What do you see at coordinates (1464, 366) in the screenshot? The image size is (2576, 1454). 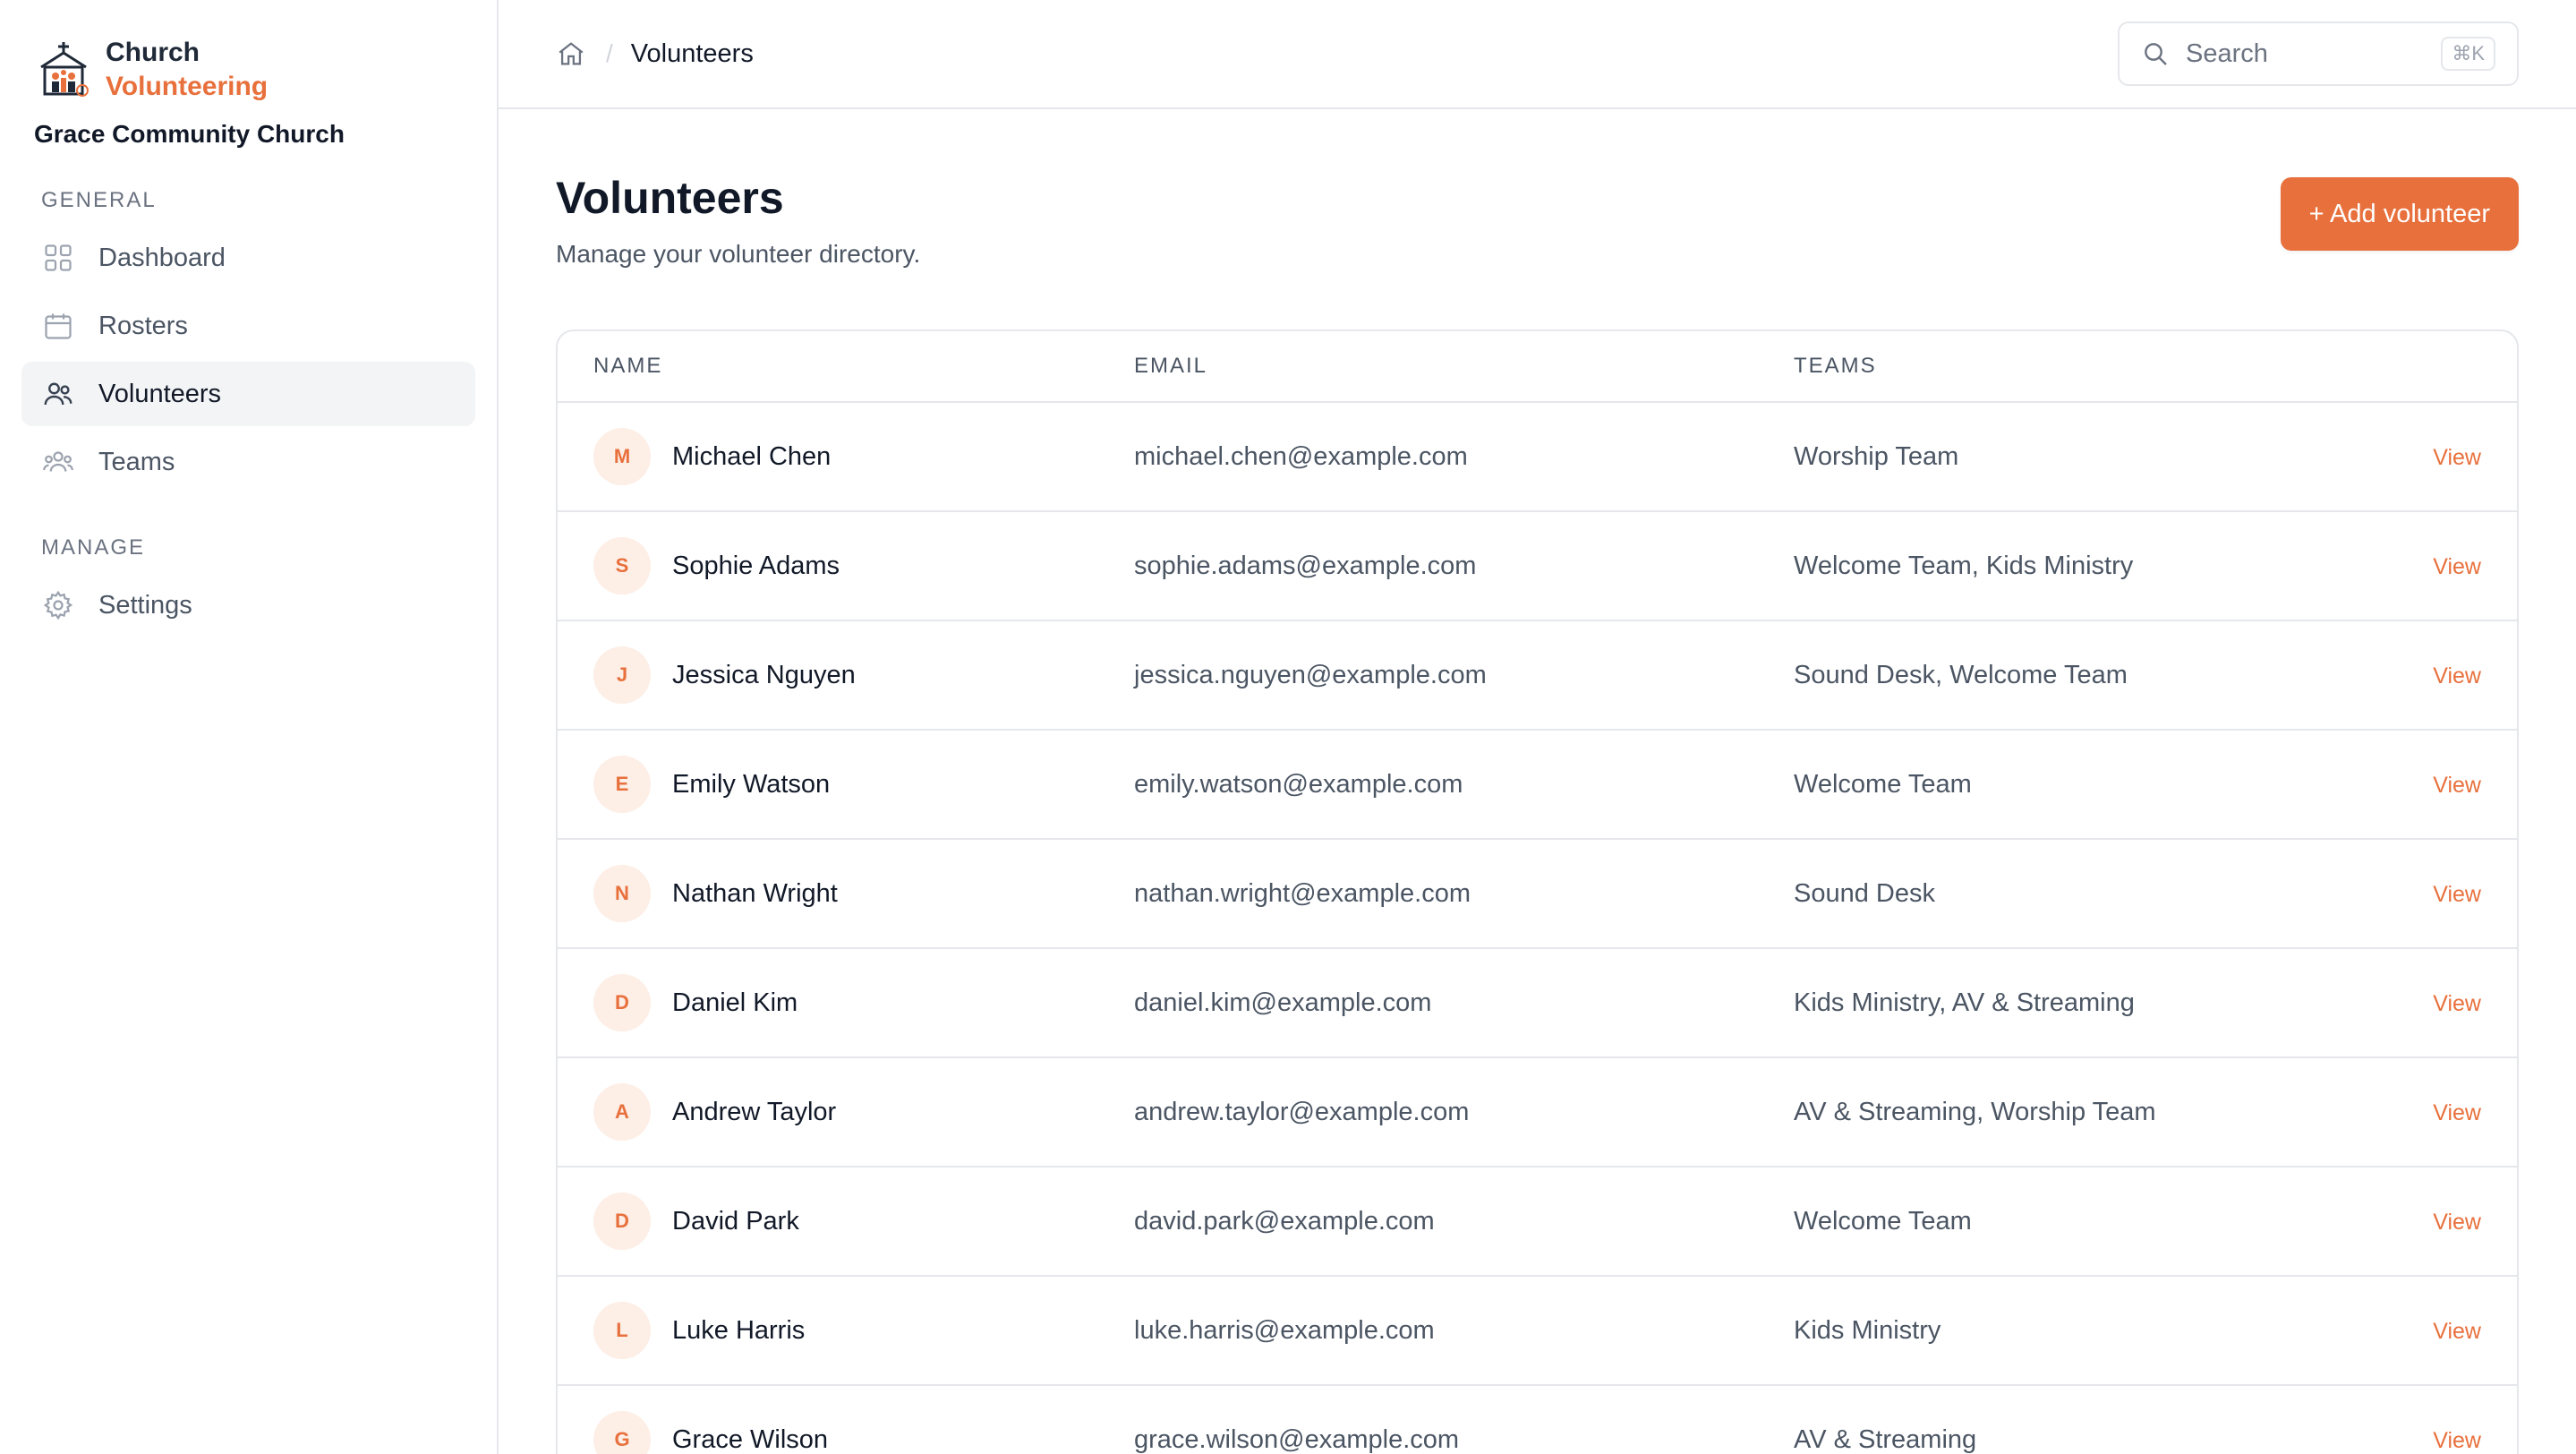 I see `column-header-email: EMAIL` at bounding box center [1464, 366].